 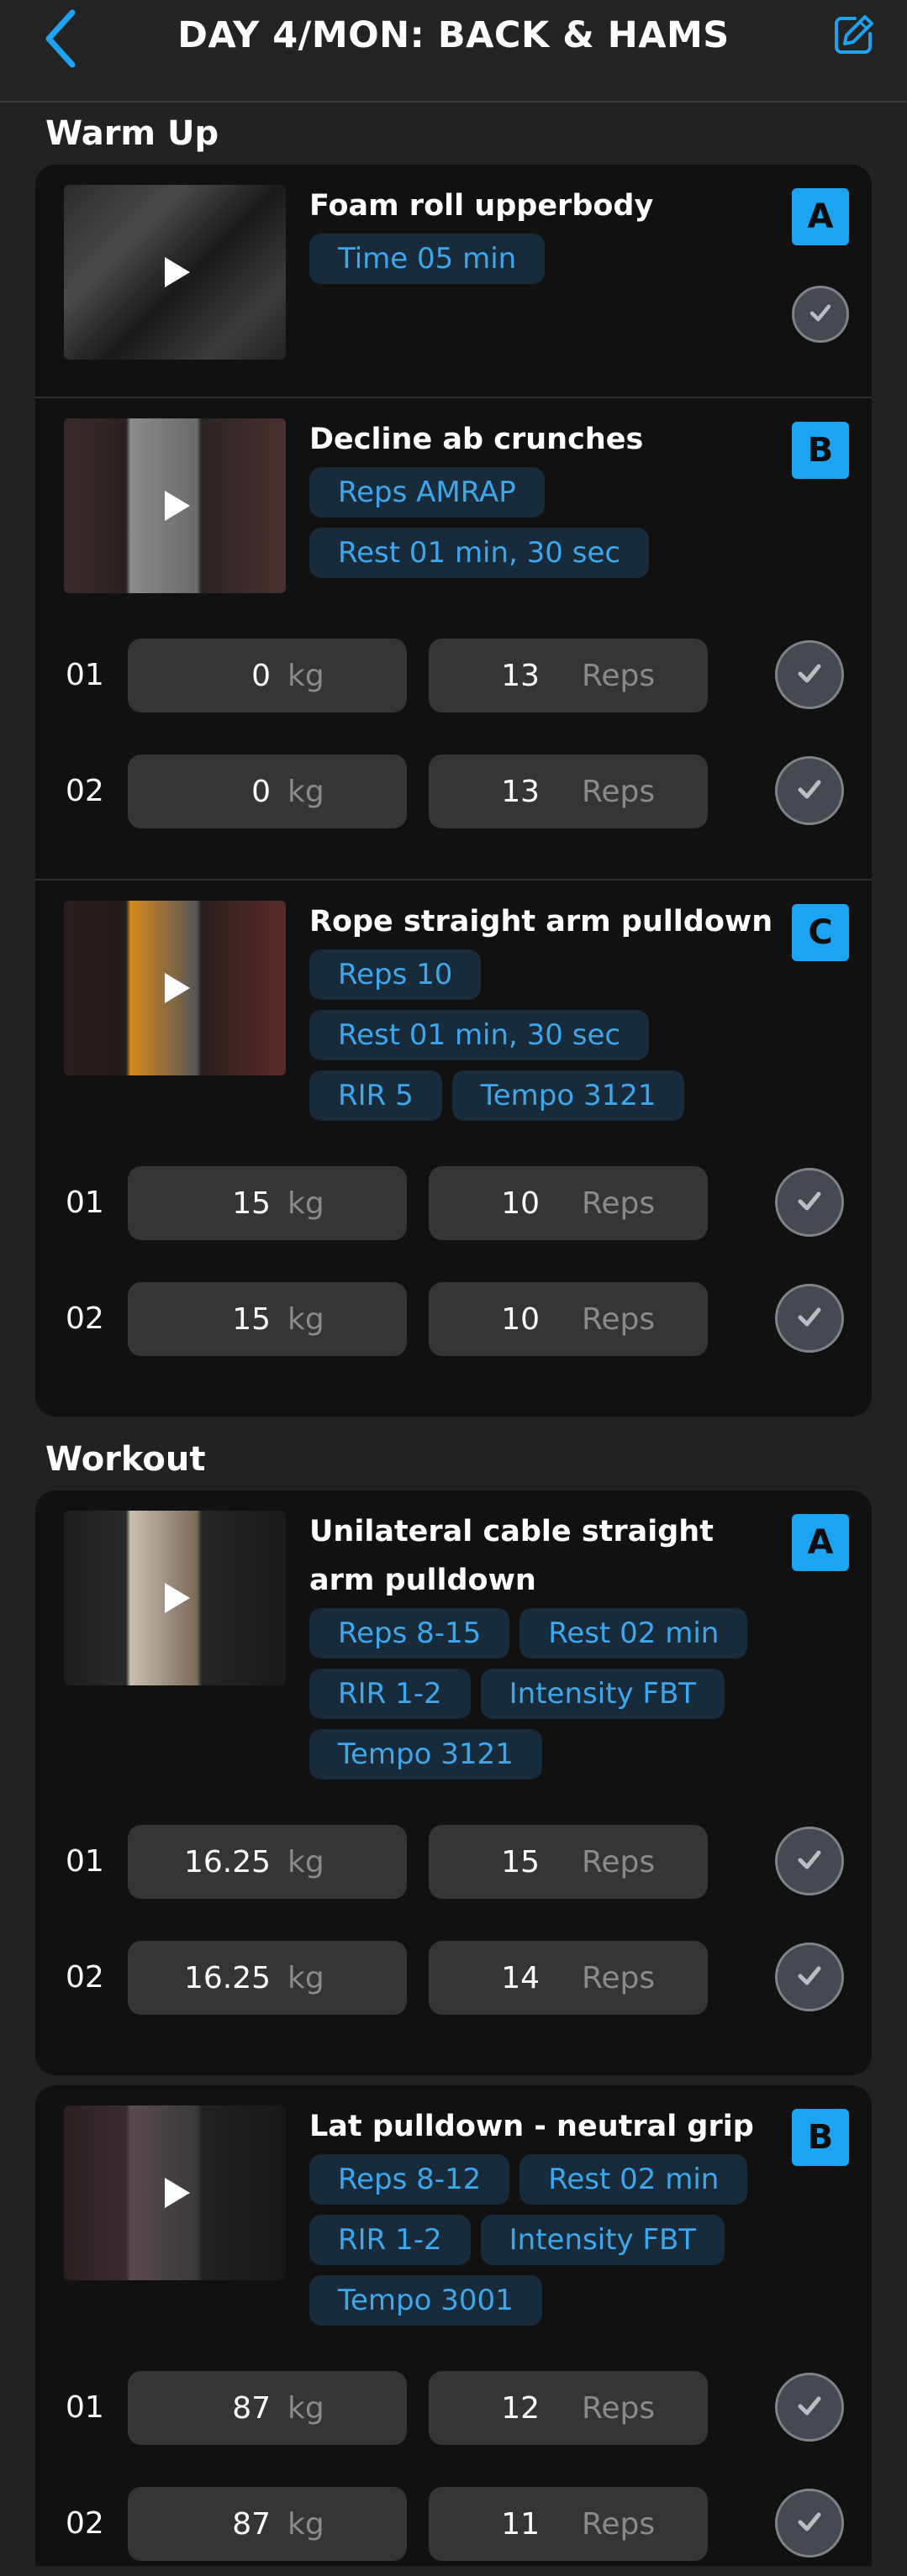 What do you see at coordinates (542, 439) in the screenshot?
I see `exercise-name: Decline ab crunches` at bounding box center [542, 439].